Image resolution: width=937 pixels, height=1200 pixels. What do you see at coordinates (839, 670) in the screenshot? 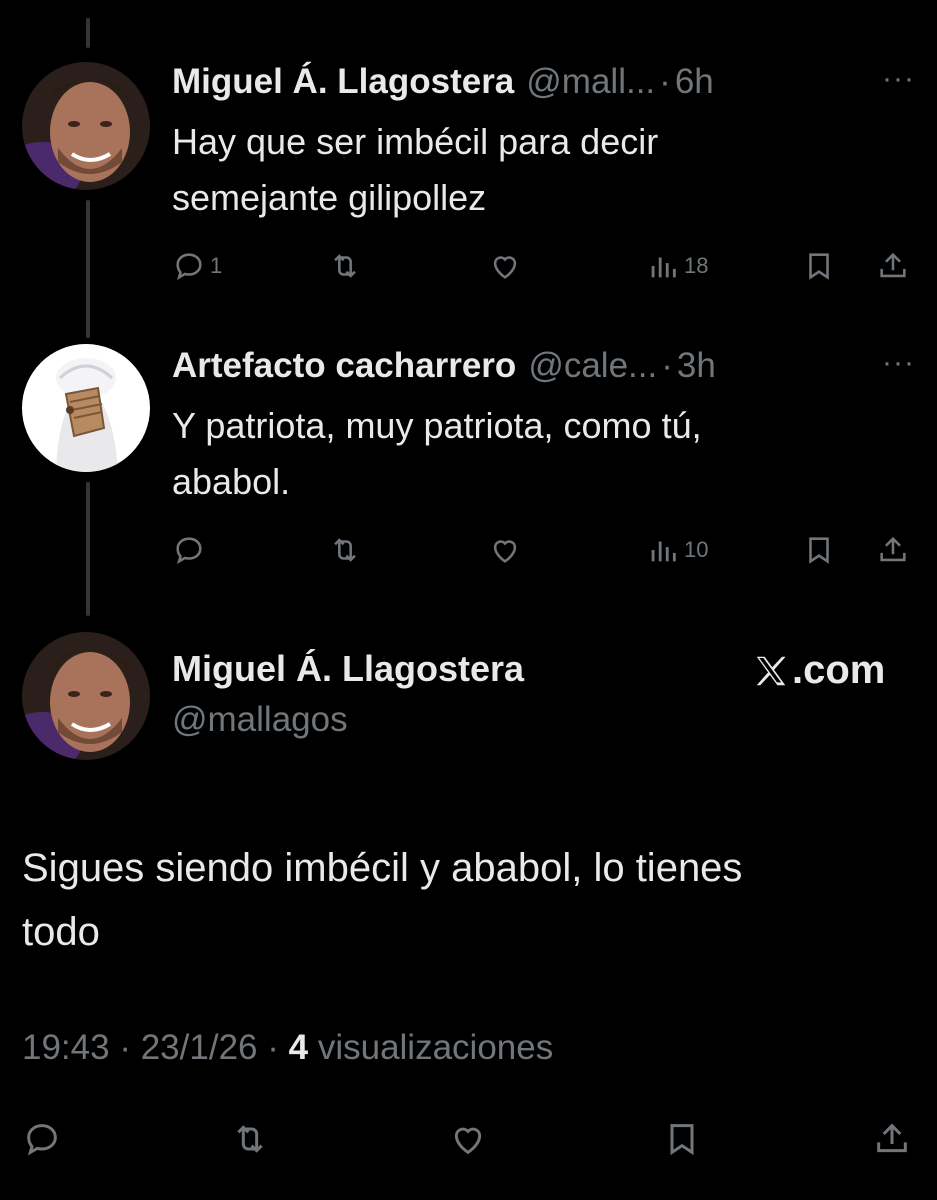
I see `x-com-text: .com` at bounding box center [839, 670].